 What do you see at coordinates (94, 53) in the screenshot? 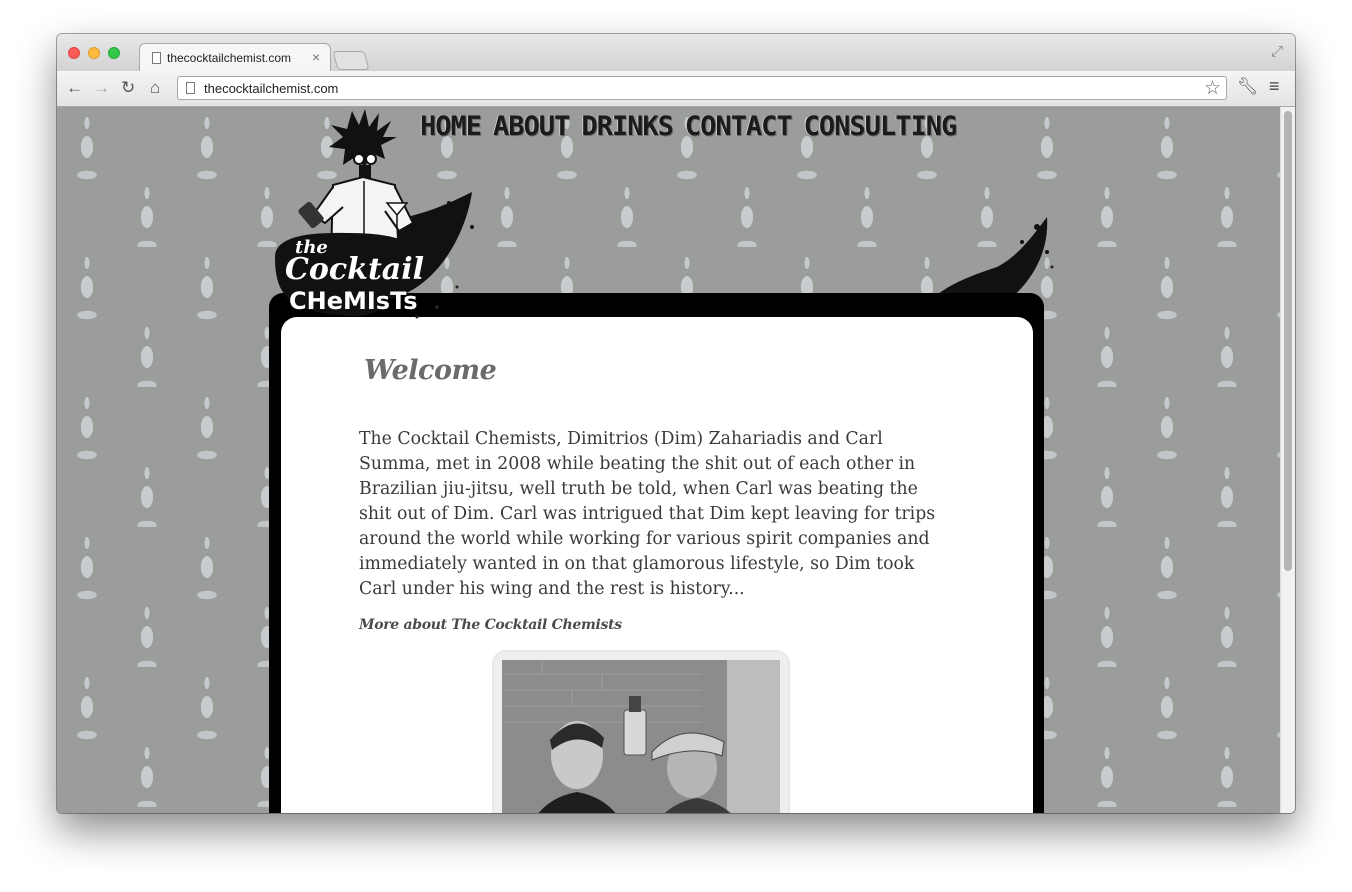
I see `minimize-window-button` at bounding box center [94, 53].